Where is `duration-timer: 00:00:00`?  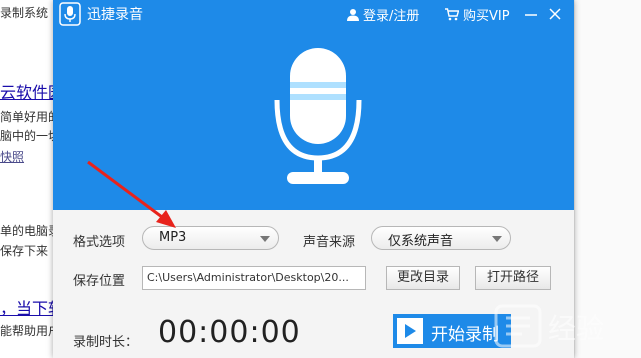 duration-timer: 00:00:00 is located at coordinates (229, 332).